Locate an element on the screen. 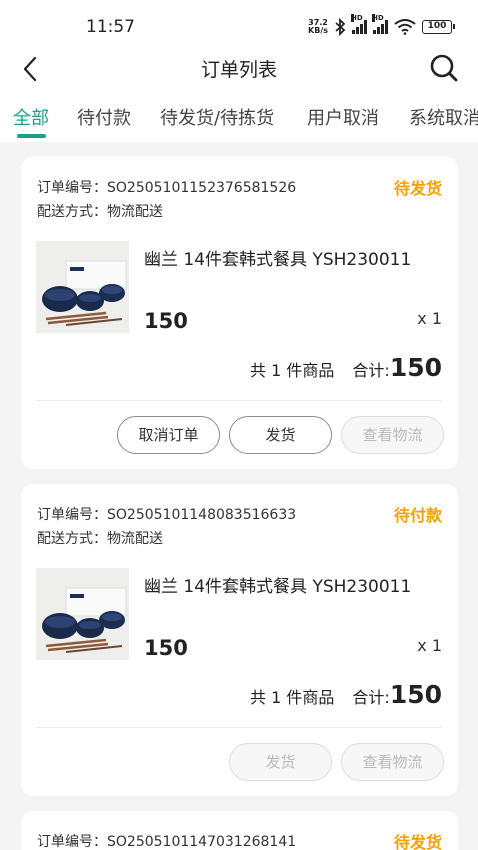 This screenshot has width=478, height=850. order-number-value: SO2505101148083516633 is located at coordinates (202, 515).